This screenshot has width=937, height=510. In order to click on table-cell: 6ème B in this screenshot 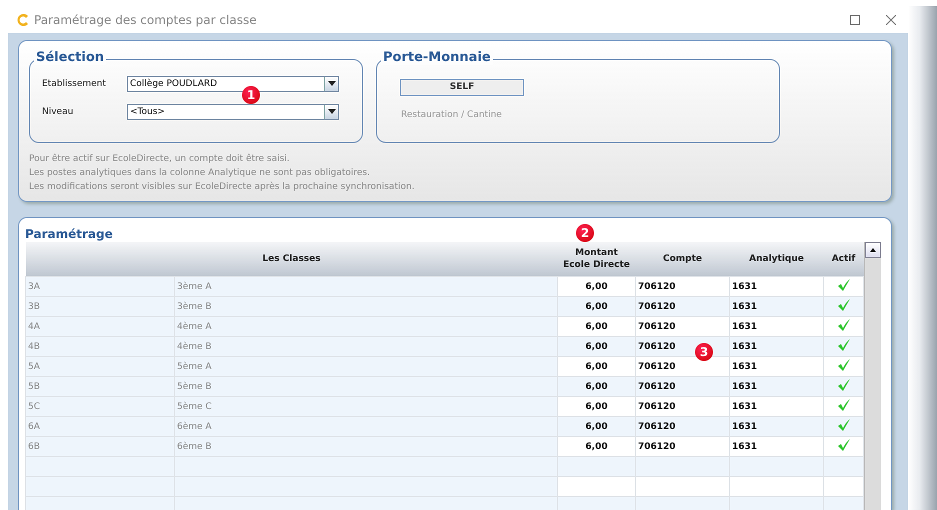, I will do `click(366, 446)`.